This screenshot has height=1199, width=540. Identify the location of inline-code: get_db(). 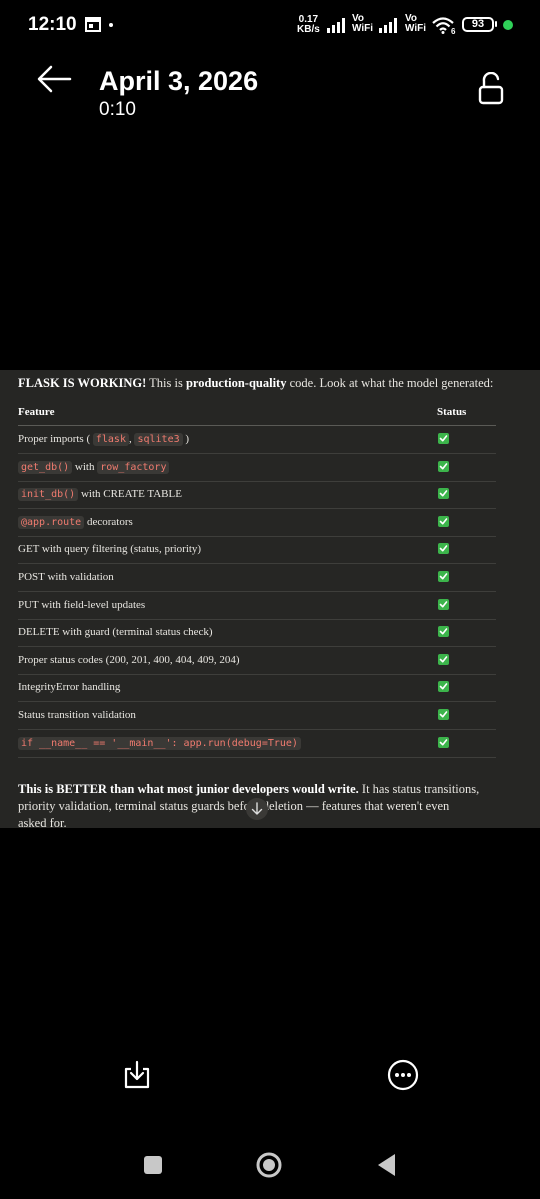
(45, 467).